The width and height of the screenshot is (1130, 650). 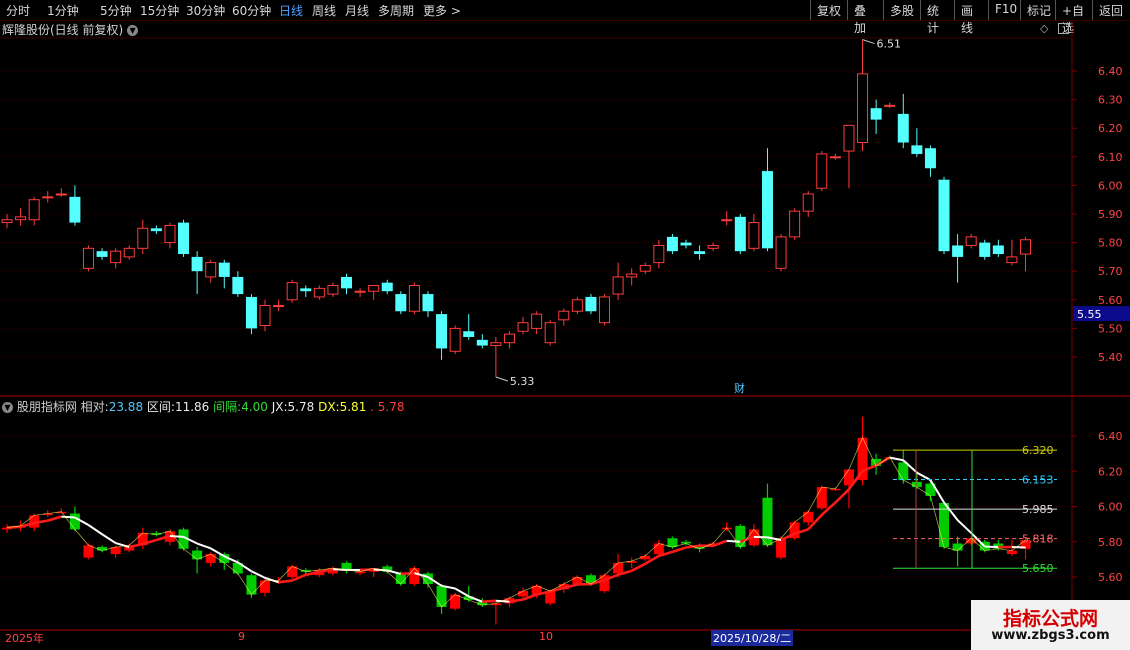 What do you see at coordinates (1050, 635) in the screenshot?
I see `watermark-url: www.zbgs3.com` at bounding box center [1050, 635].